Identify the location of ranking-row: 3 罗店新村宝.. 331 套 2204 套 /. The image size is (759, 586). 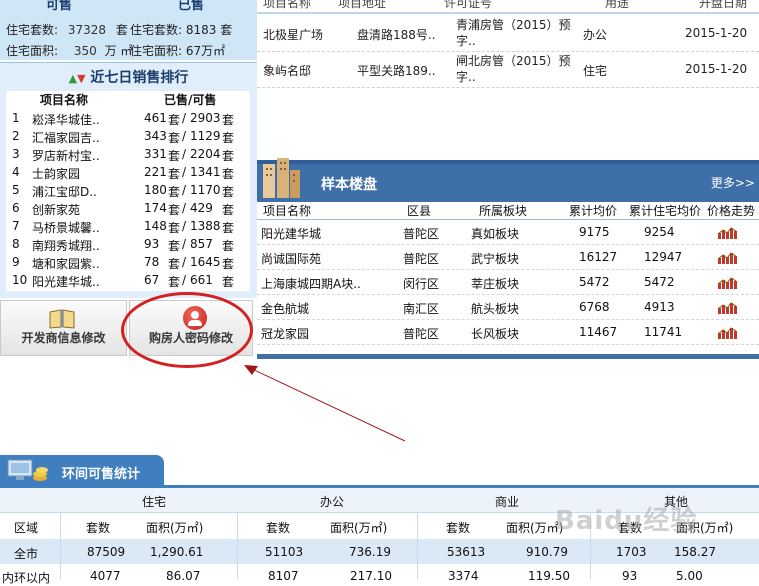
(128, 155).